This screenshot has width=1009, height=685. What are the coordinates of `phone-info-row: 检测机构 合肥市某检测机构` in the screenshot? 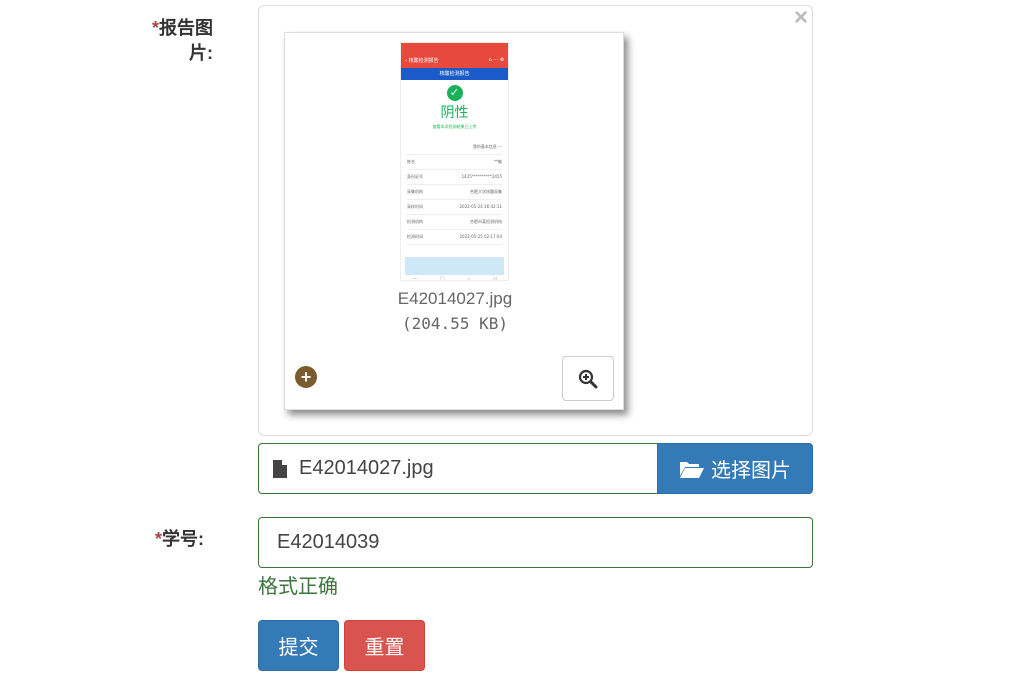 It's located at (454, 222).